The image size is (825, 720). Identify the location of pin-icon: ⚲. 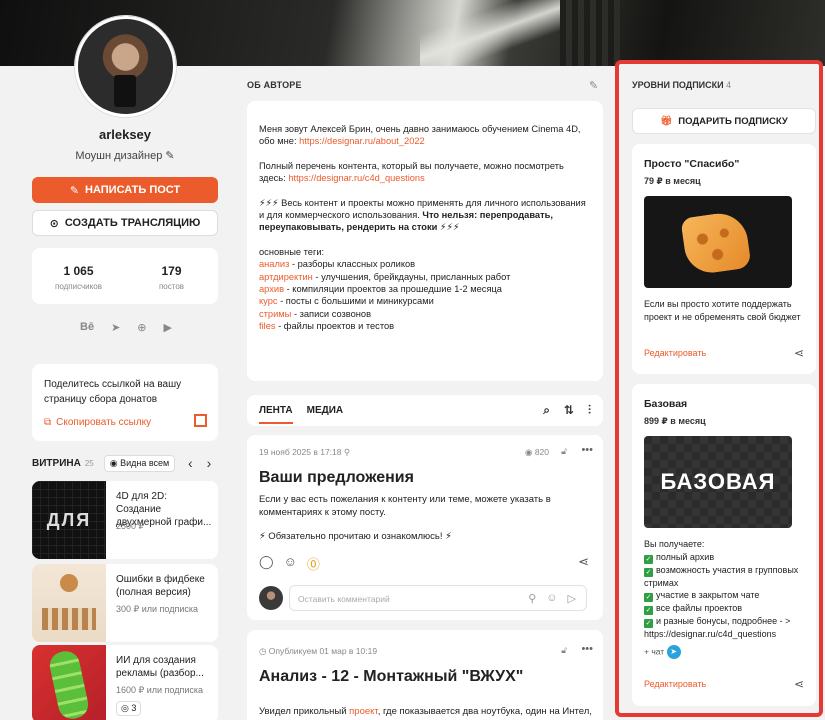
(347, 452).